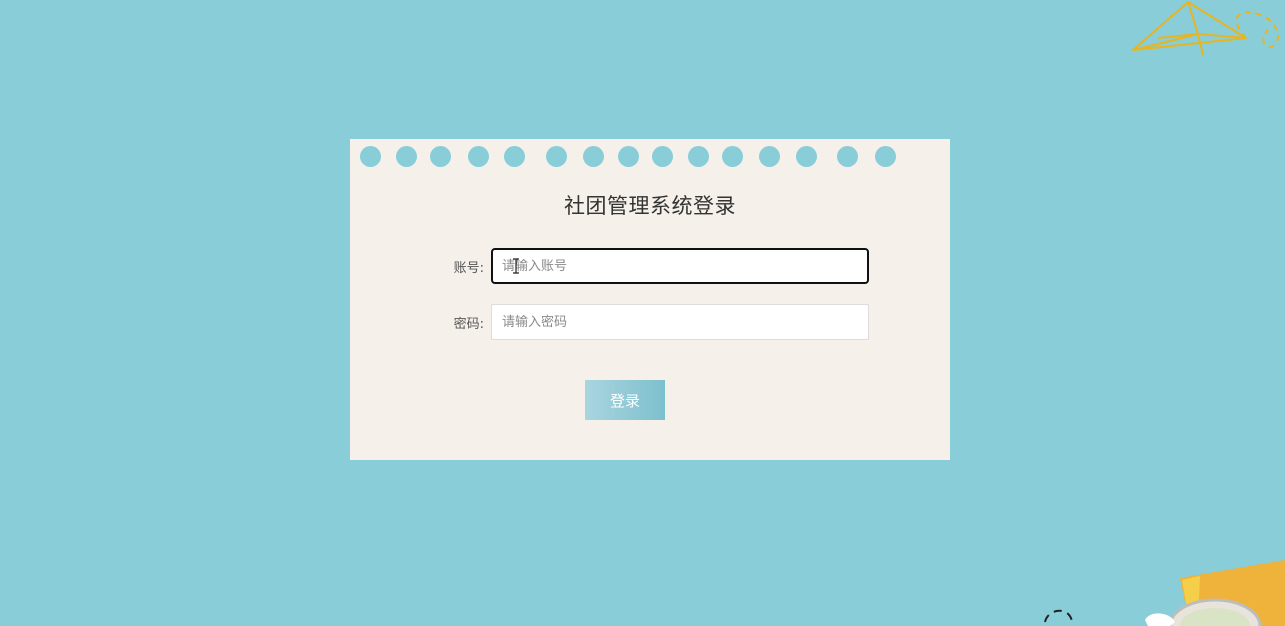  I want to click on notebook-binding, so click(650, 156).